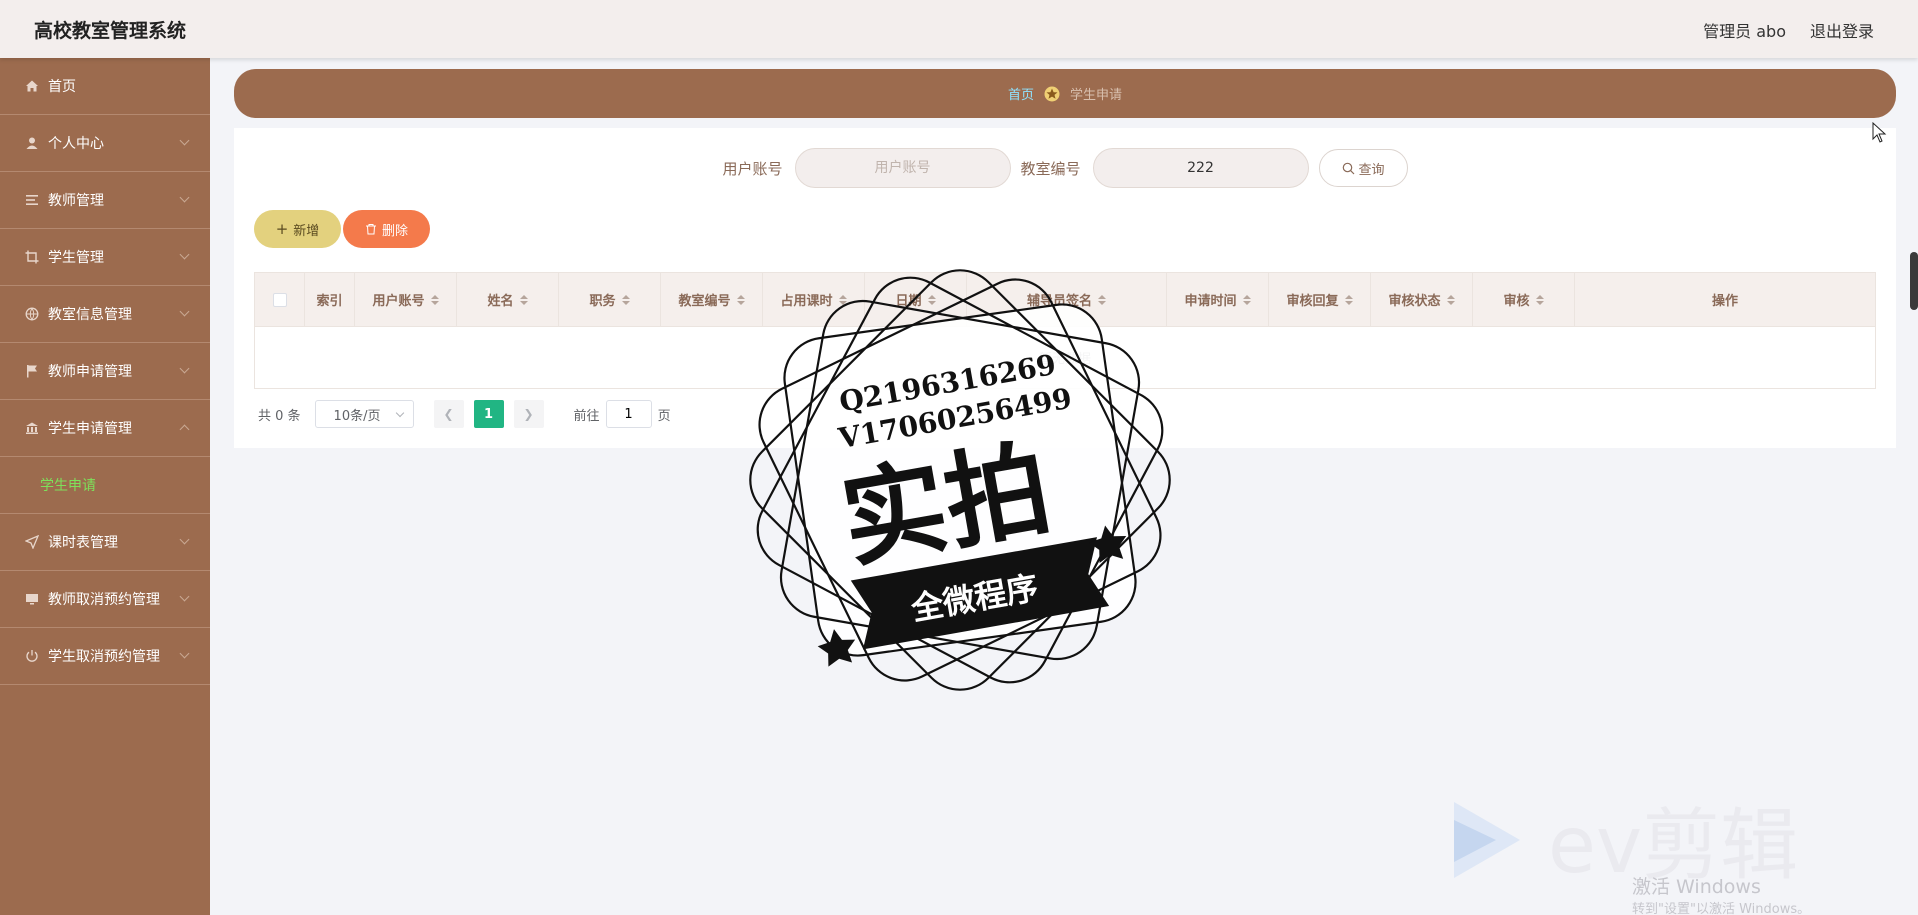 This screenshot has width=1918, height=915. What do you see at coordinates (528, 414) in the screenshot?
I see `next-page-button: ❯` at bounding box center [528, 414].